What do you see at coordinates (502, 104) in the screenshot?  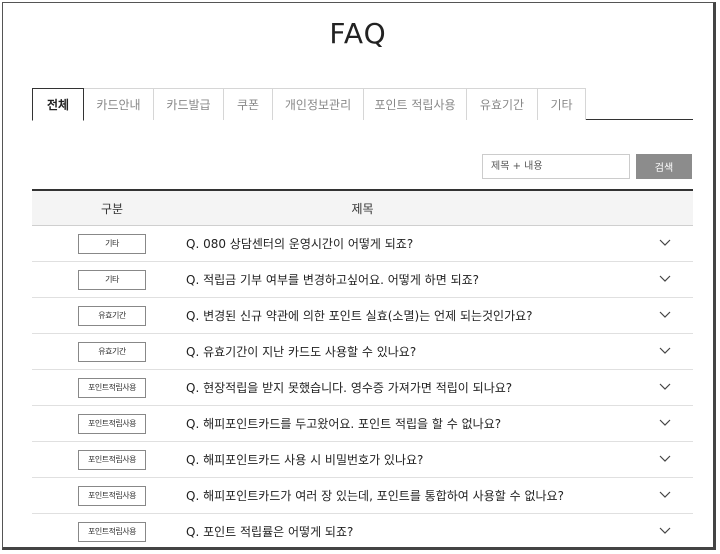 I see `tab-expiry: 유효기간` at bounding box center [502, 104].